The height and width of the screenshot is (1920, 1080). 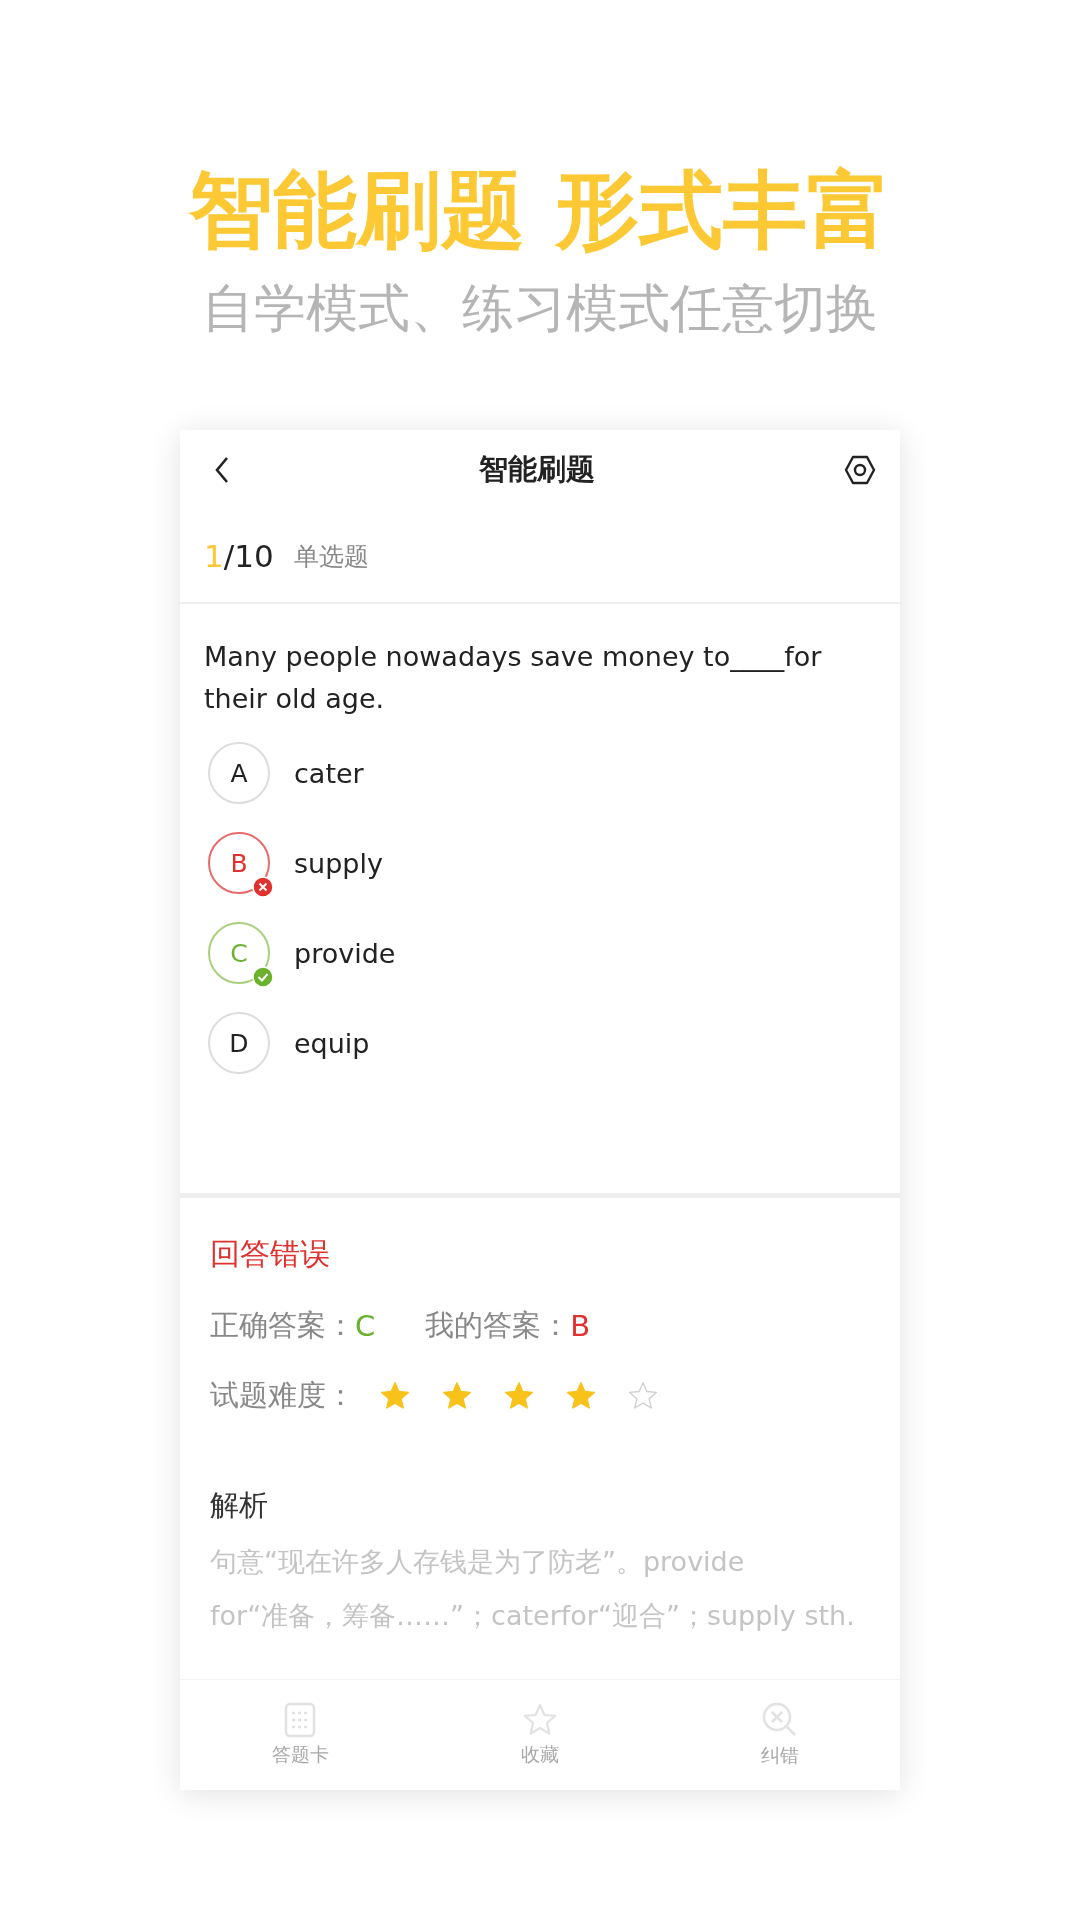 I want to click on settings-icon, so click(x=860, y=470).